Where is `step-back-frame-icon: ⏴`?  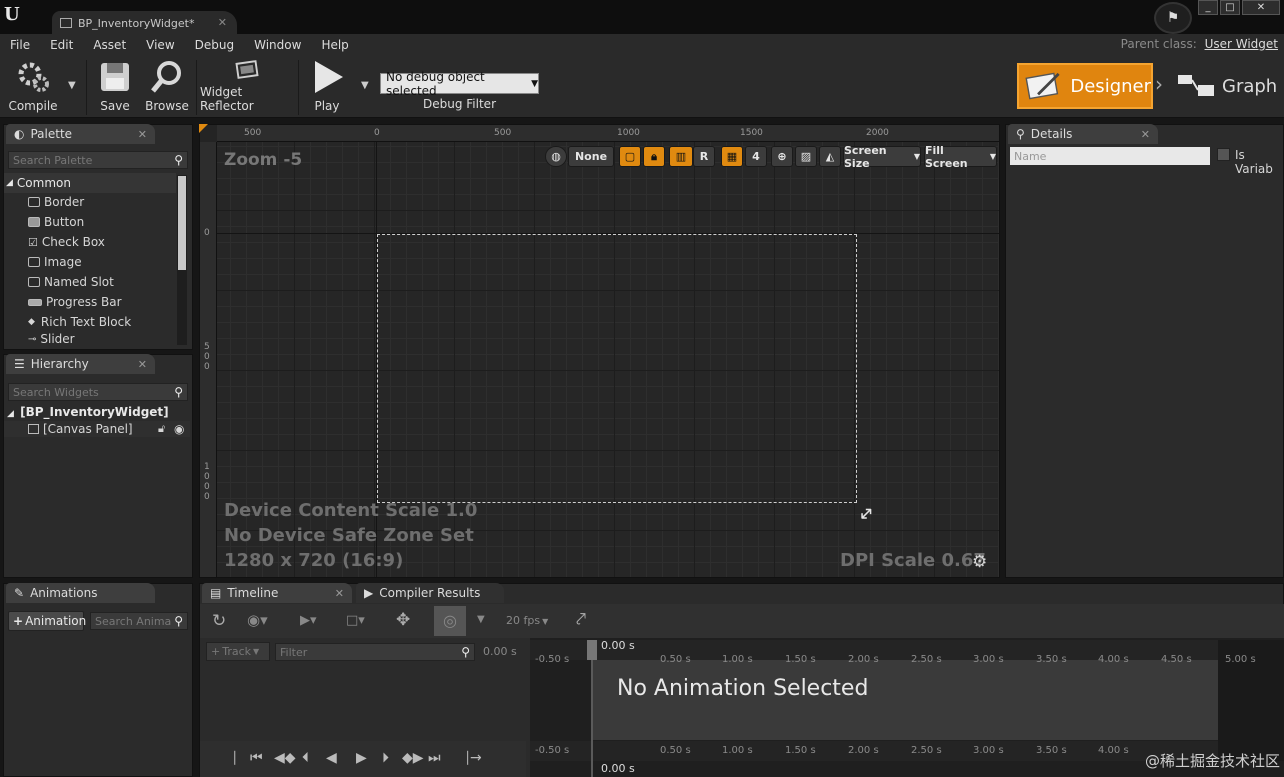 step-back-frame-icon: ⏴ is located at coordinates (305, 758).